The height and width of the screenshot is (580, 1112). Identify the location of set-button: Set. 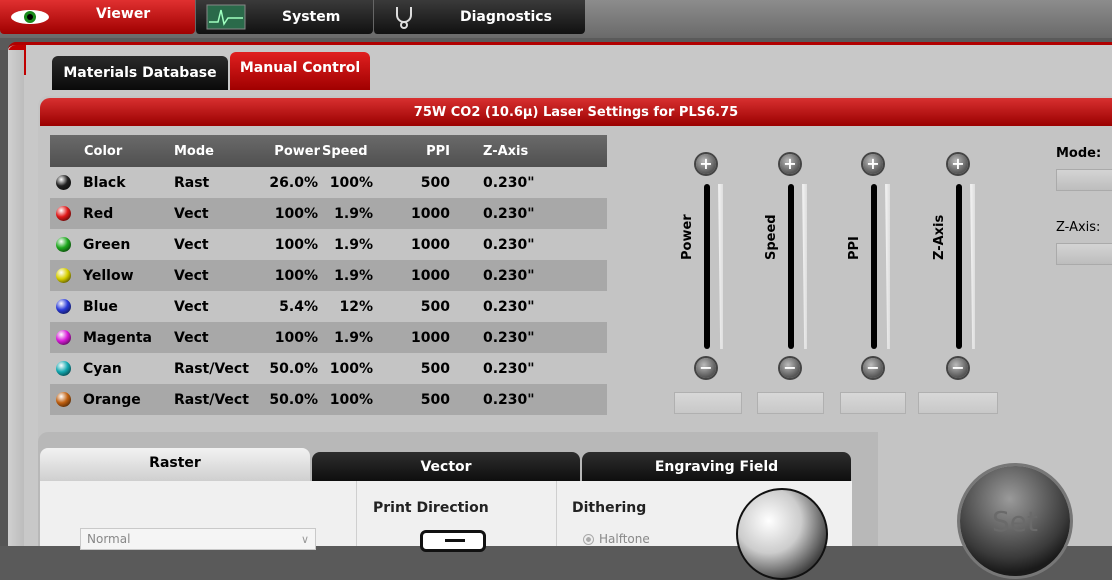
(1015, 521).